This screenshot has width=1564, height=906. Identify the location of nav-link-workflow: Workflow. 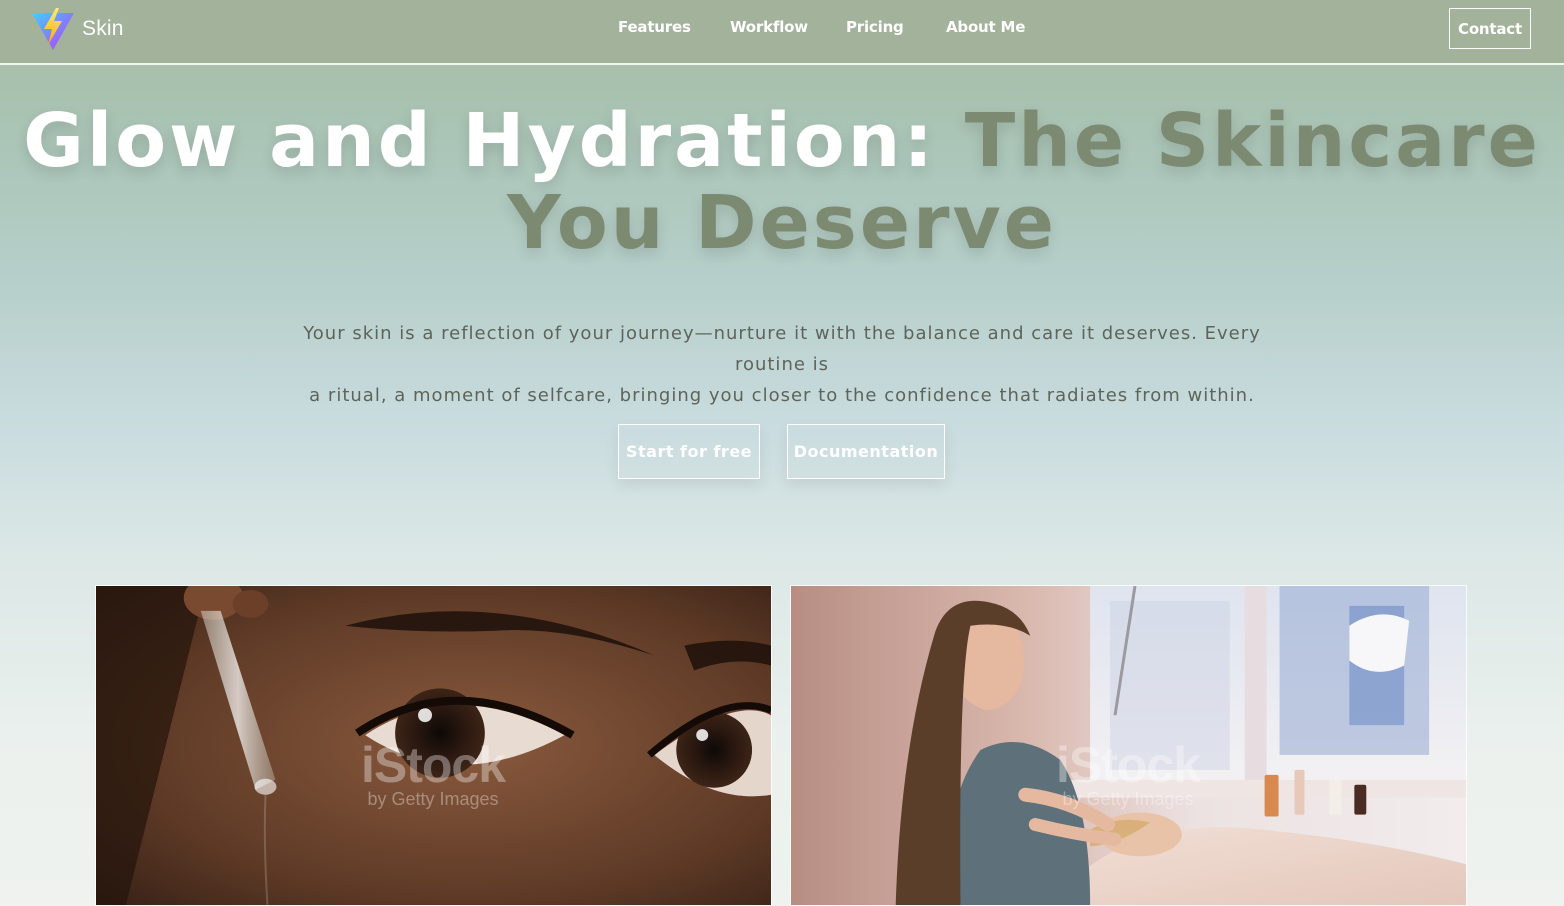
(769, 27).